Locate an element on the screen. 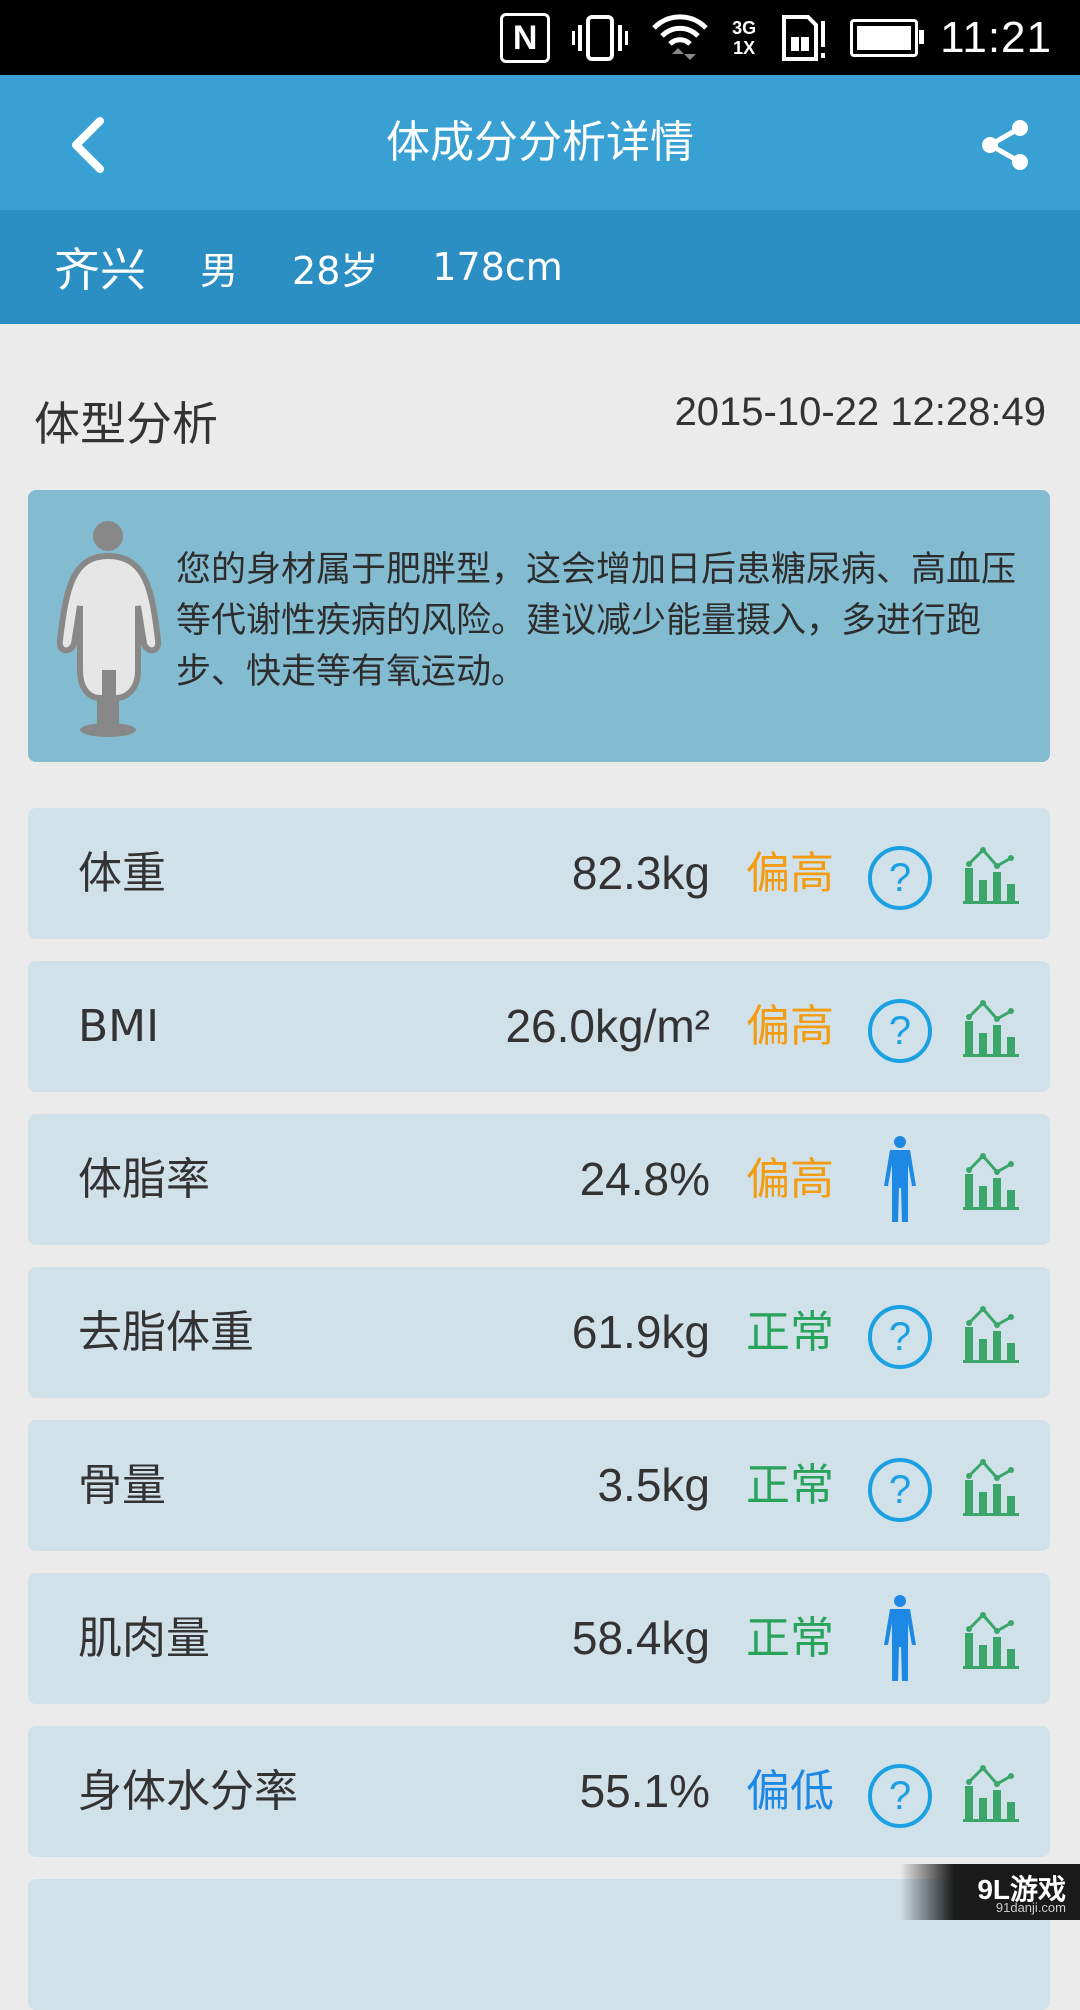 This screenshot has width=1080, height=2010. metric-label: BMI is located at coordinates (119, 1026).